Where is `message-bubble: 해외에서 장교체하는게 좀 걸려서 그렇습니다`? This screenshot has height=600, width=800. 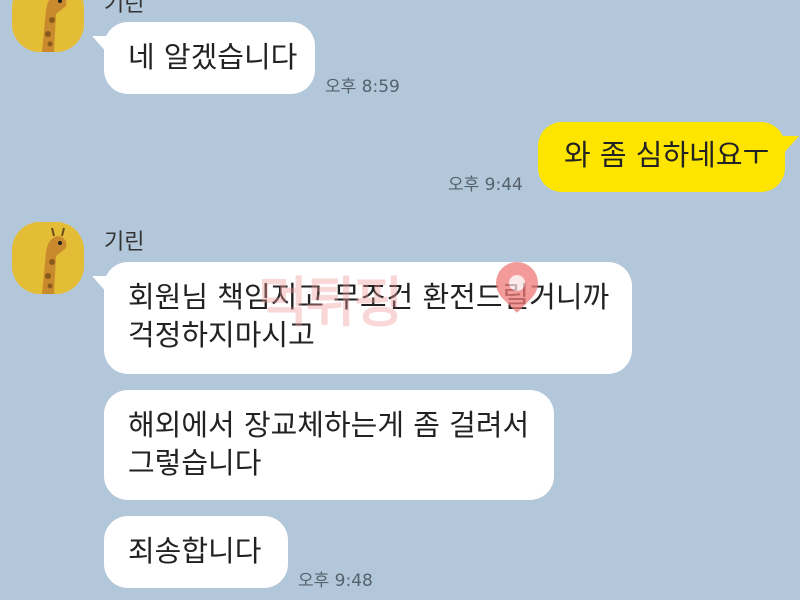 message-bubble: 해외에서 장교체하는게 좀 걸려서 그렇습니다 is located at coordinates (329, 445).